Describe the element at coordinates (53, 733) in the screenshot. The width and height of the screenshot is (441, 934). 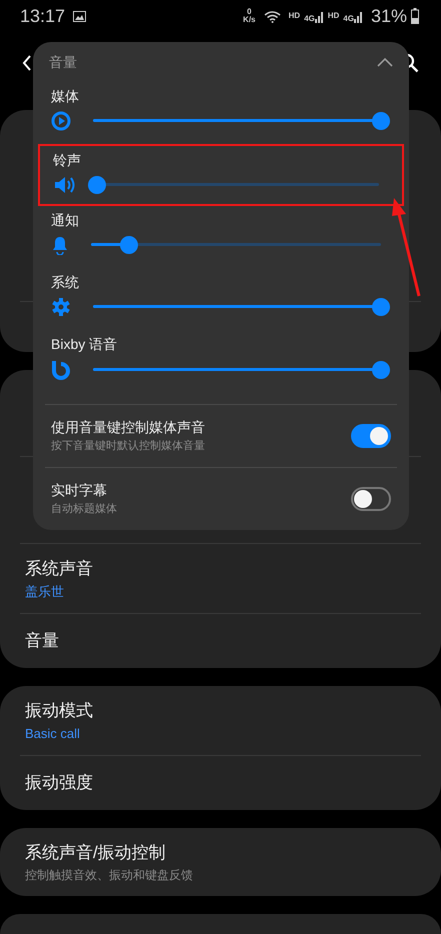
I see `row-summary: Basic call` at that location.